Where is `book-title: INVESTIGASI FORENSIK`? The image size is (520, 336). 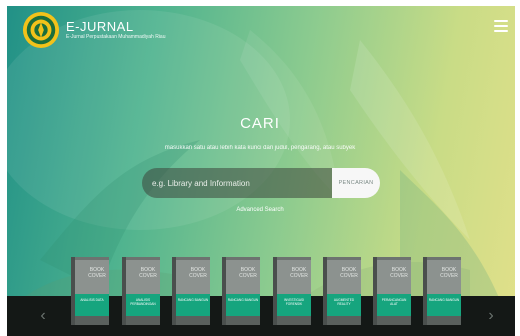
book-title: INVESTIGASI FORENSIK is located at coordinates (293, 302).